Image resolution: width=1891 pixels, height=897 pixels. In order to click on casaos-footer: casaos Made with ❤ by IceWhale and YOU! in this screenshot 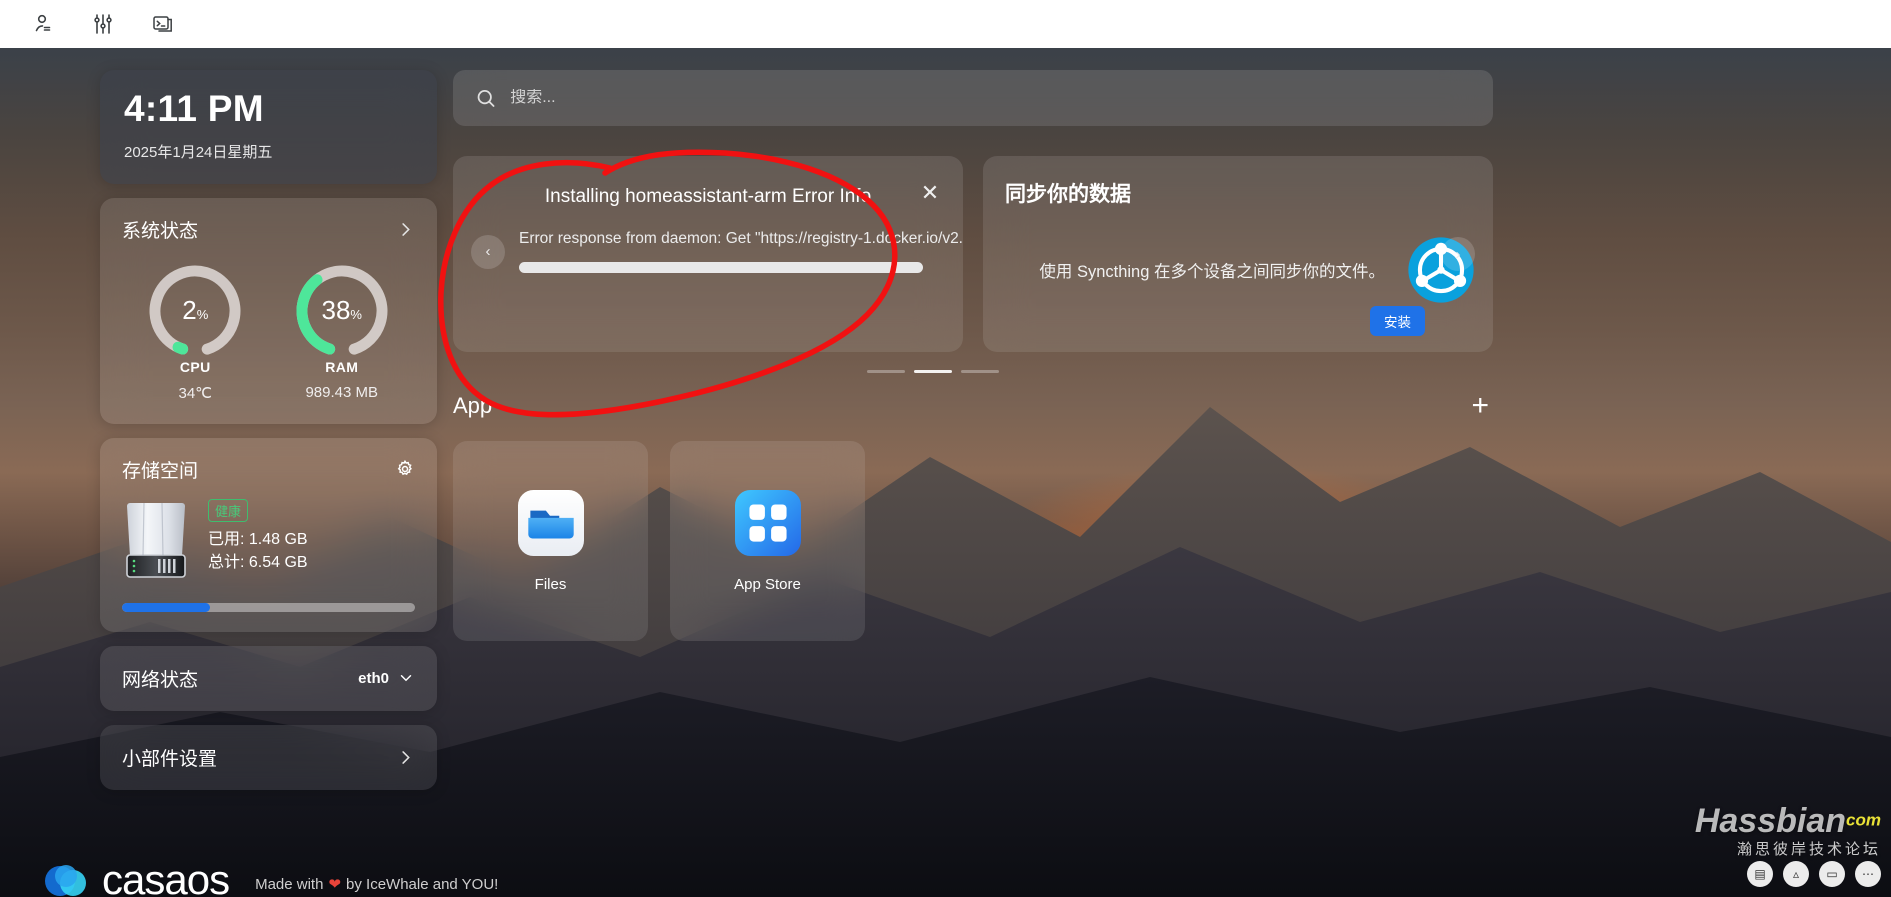, I will do `click(269, 878)`.